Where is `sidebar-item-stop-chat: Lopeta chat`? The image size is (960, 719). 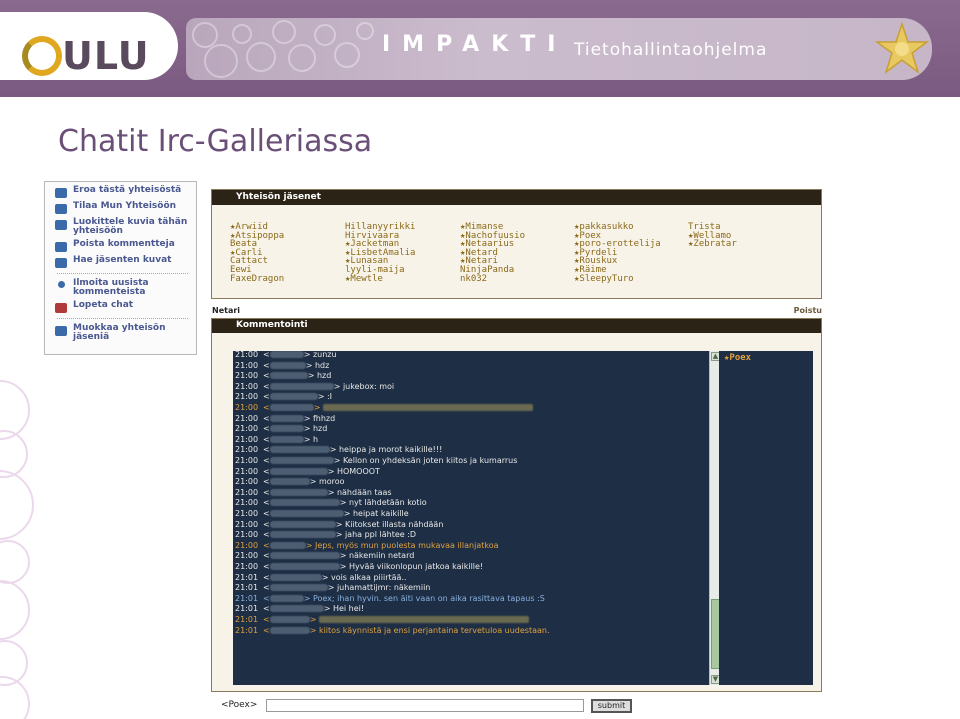
sidebar-item-stop-chat: Lopeta chat is located at coordinates (120, 307).